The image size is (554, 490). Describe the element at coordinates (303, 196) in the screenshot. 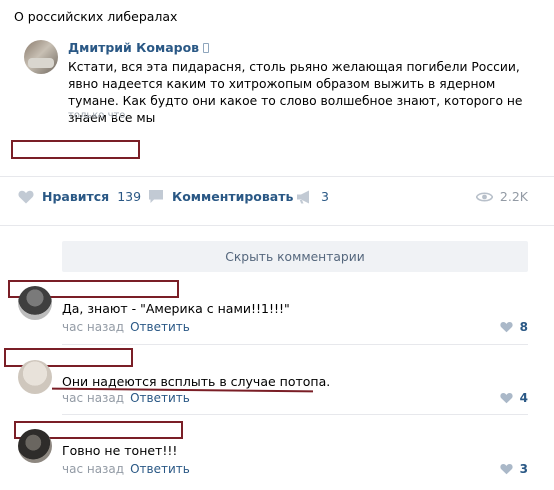

I see `megaphone-icon` at that location.